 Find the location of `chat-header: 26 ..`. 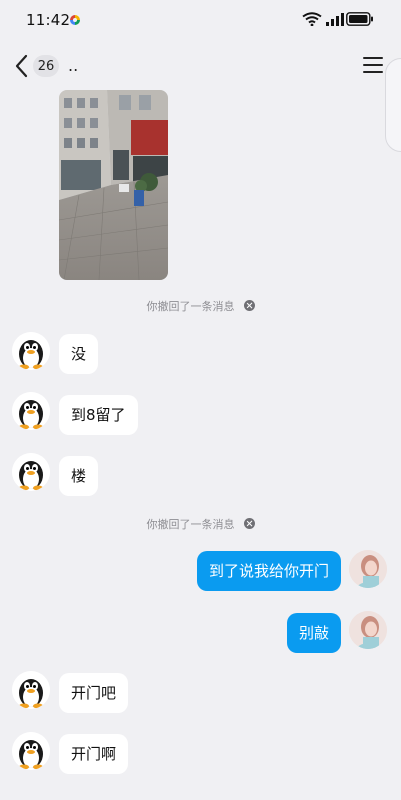

chat-header: 26 .. is located at coordinates (200, 66).